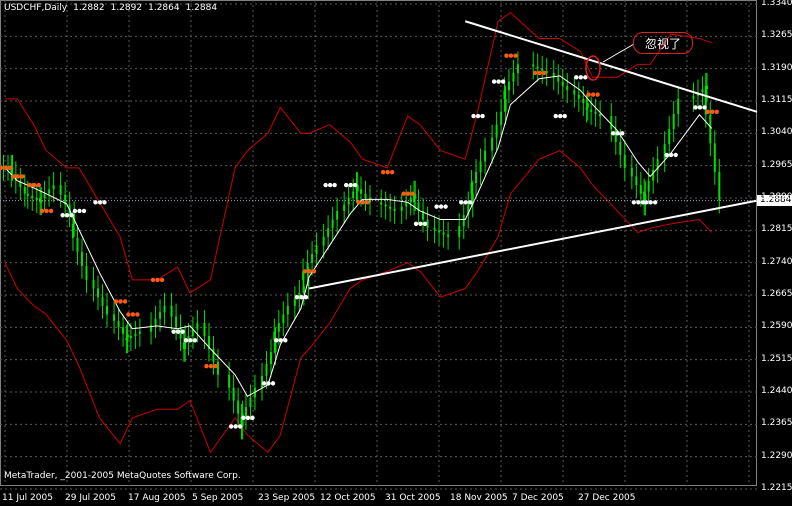 The height and width of the screenshot is (506, 792). I want to click on price-tick-label: 1.2365, so click(776, 423).